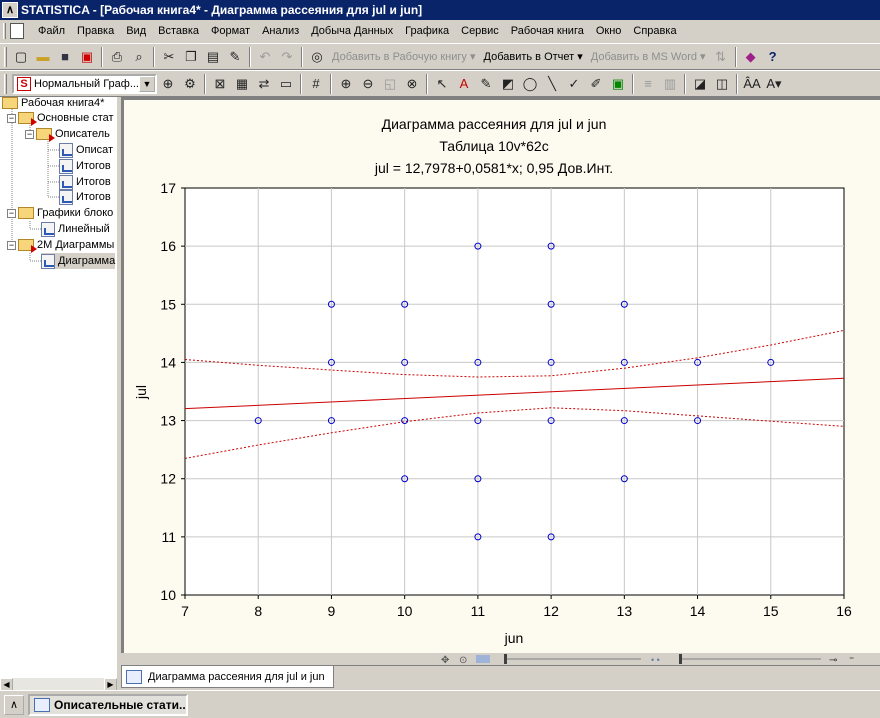 The height and width of the screenshot is (718, 880). What do you see at coordinates (648, 56) in the screenshot?
I see `add-to-word-button: Добавить в MS Word ▾` at bounding box center [648, 56].